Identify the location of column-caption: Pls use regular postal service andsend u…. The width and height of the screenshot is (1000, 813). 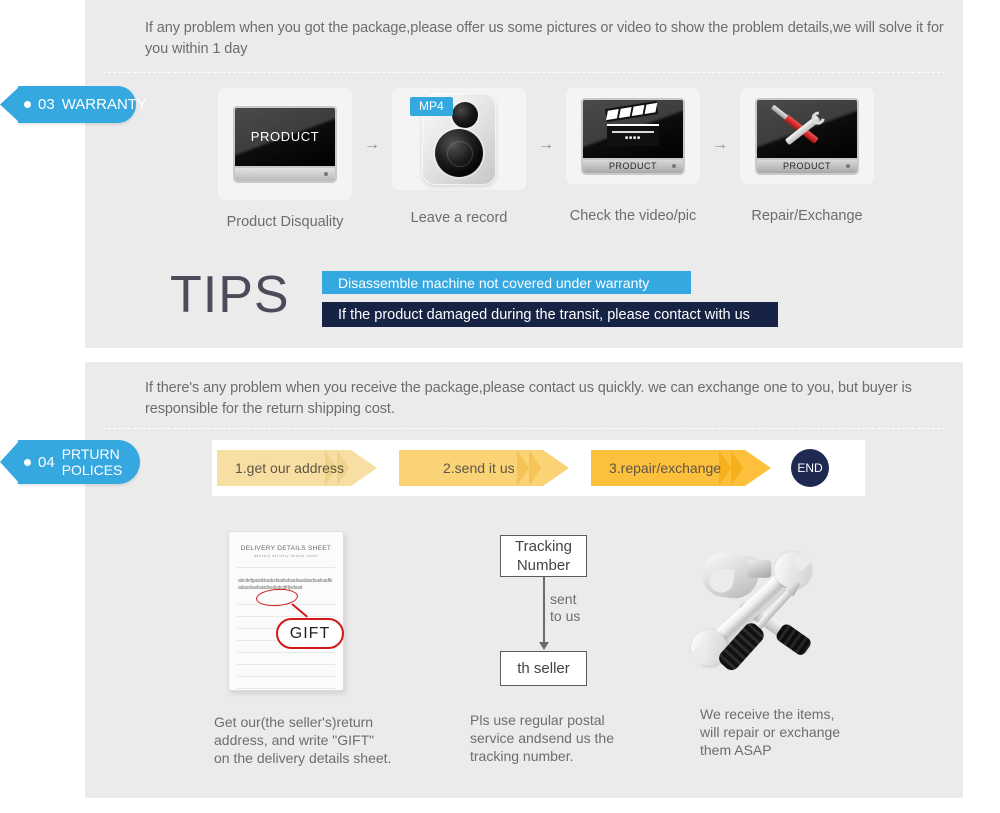
(542, 738).